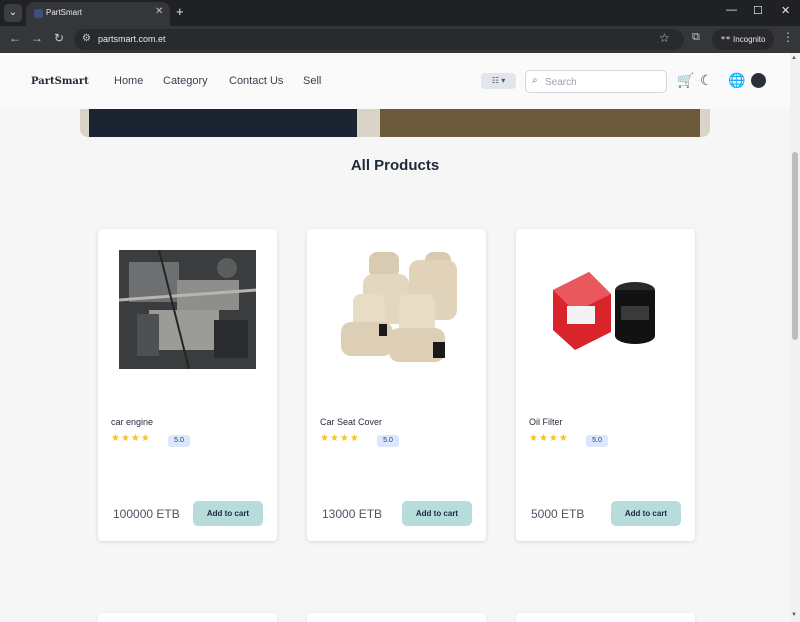  Describe the element at coordinates (558, 514) in the screenshot. I see `product-price: 5000 ETB` at that location.